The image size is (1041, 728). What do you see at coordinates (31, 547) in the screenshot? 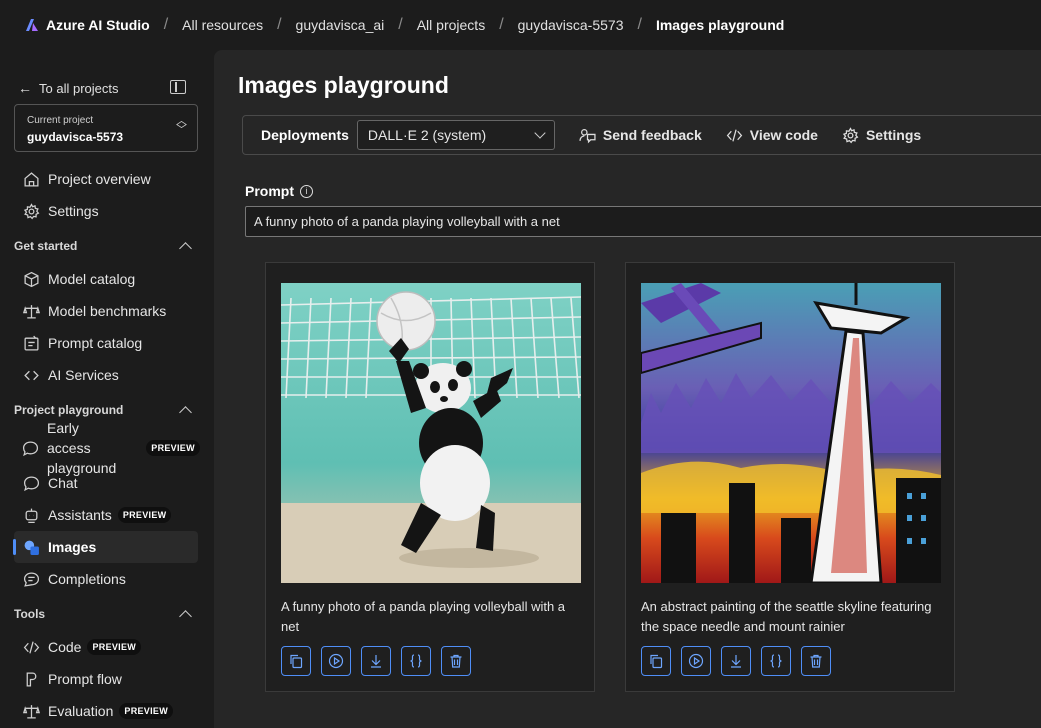
I see `images-icon` at bounding box center [31, 547].